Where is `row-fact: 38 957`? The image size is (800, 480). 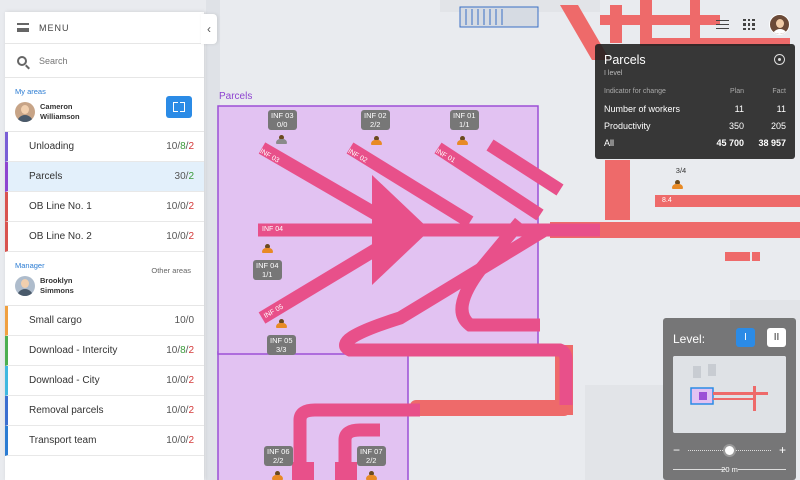
row-fact: 38 957 is located at coordinates (772, 143).